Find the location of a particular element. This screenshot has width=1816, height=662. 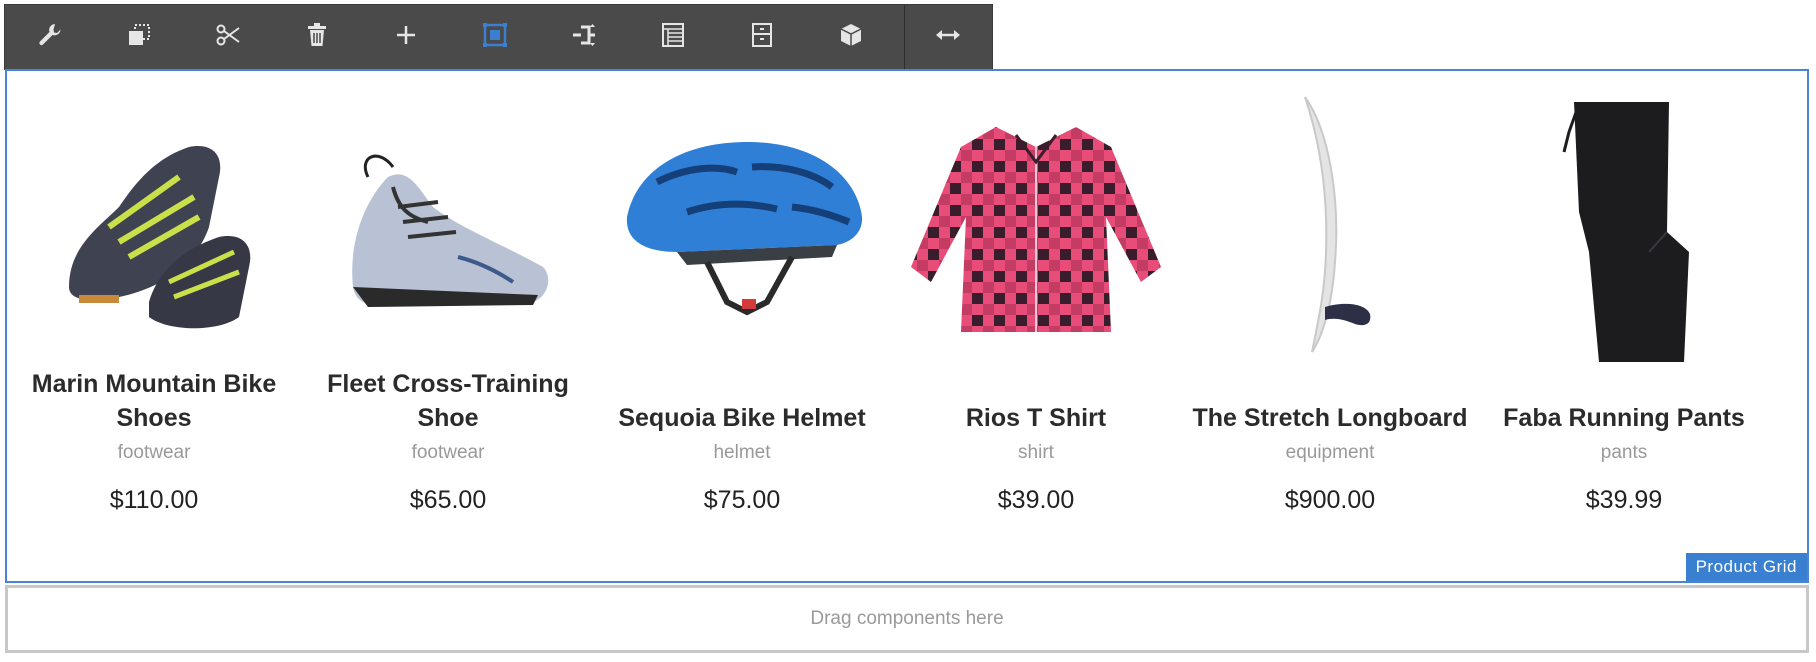

product-name: Fleet Cross-Training Shoe is located at coordinates (448, 401).